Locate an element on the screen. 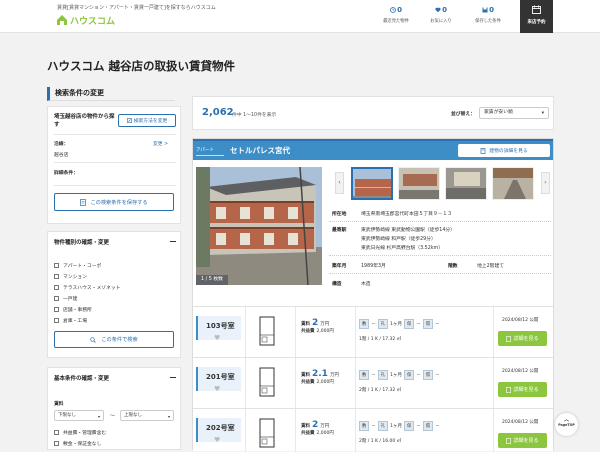 This screenshot has height=452, width=600. logo-text: ハウスコム is located at coordinates (93, 21).